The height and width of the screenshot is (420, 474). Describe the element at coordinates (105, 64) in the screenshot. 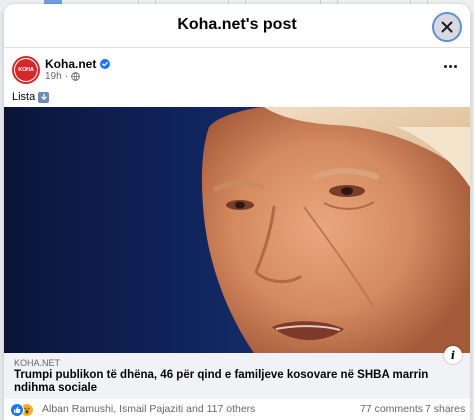

I see `verified-badge-icon` at that location.